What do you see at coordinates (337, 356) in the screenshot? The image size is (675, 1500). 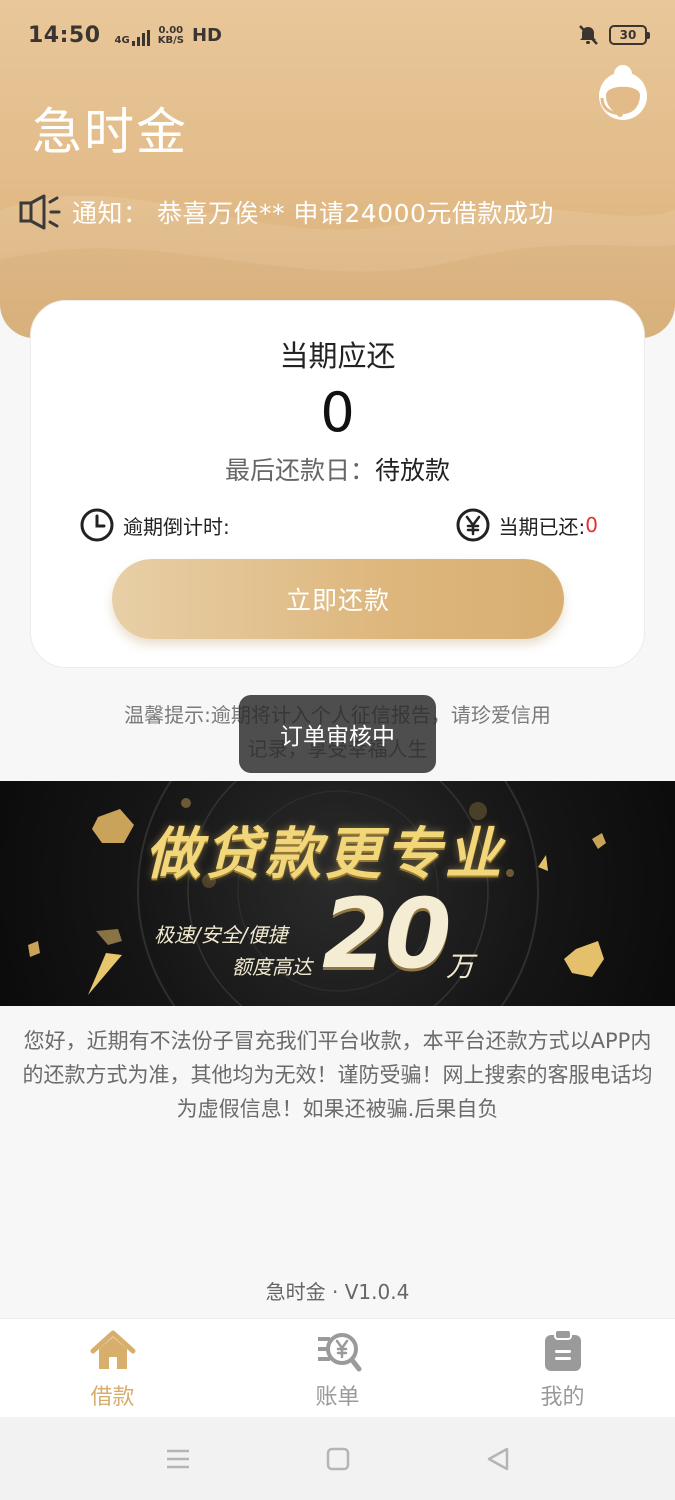 I see `current-due-label: 当期应还` at bounding box center [337, 356].